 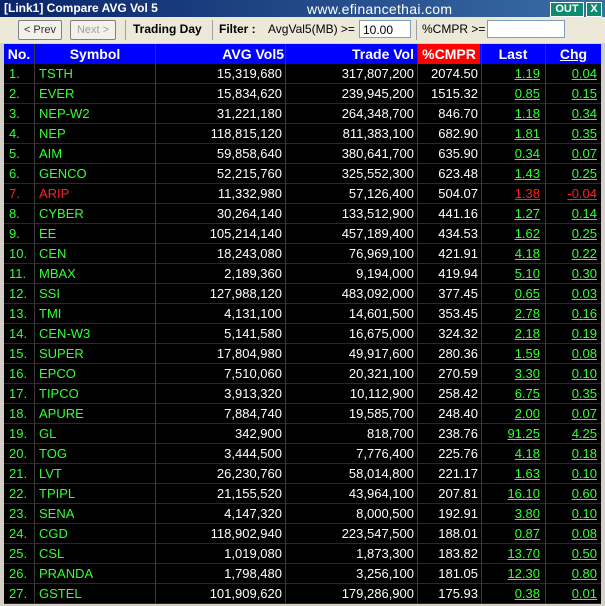 What do you see at coordinates (95, 134) in the screenshot?
I see `symbol-cell: NEP` at bounding box center [95, 134].